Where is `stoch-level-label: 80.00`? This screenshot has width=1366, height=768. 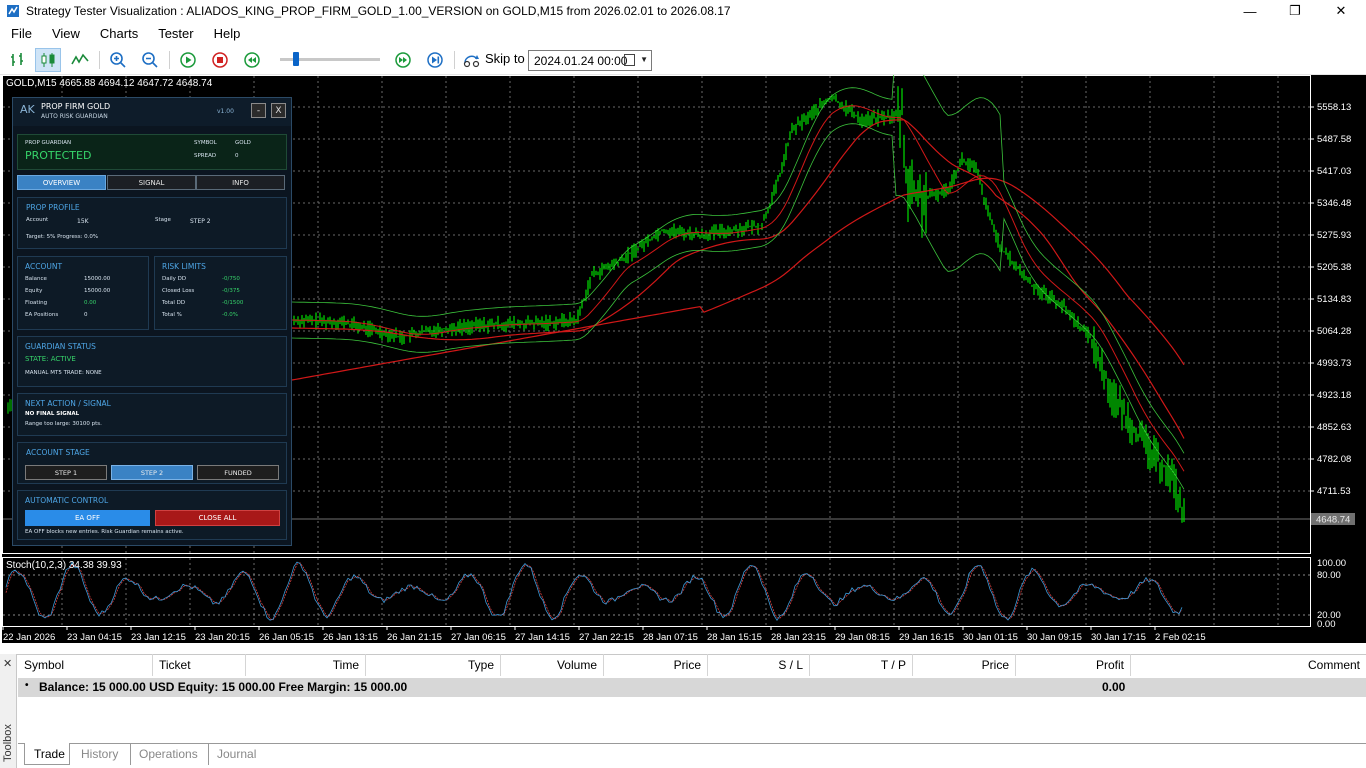 stoch-level-label: 80.00 is located at coordinates (1329, 575).